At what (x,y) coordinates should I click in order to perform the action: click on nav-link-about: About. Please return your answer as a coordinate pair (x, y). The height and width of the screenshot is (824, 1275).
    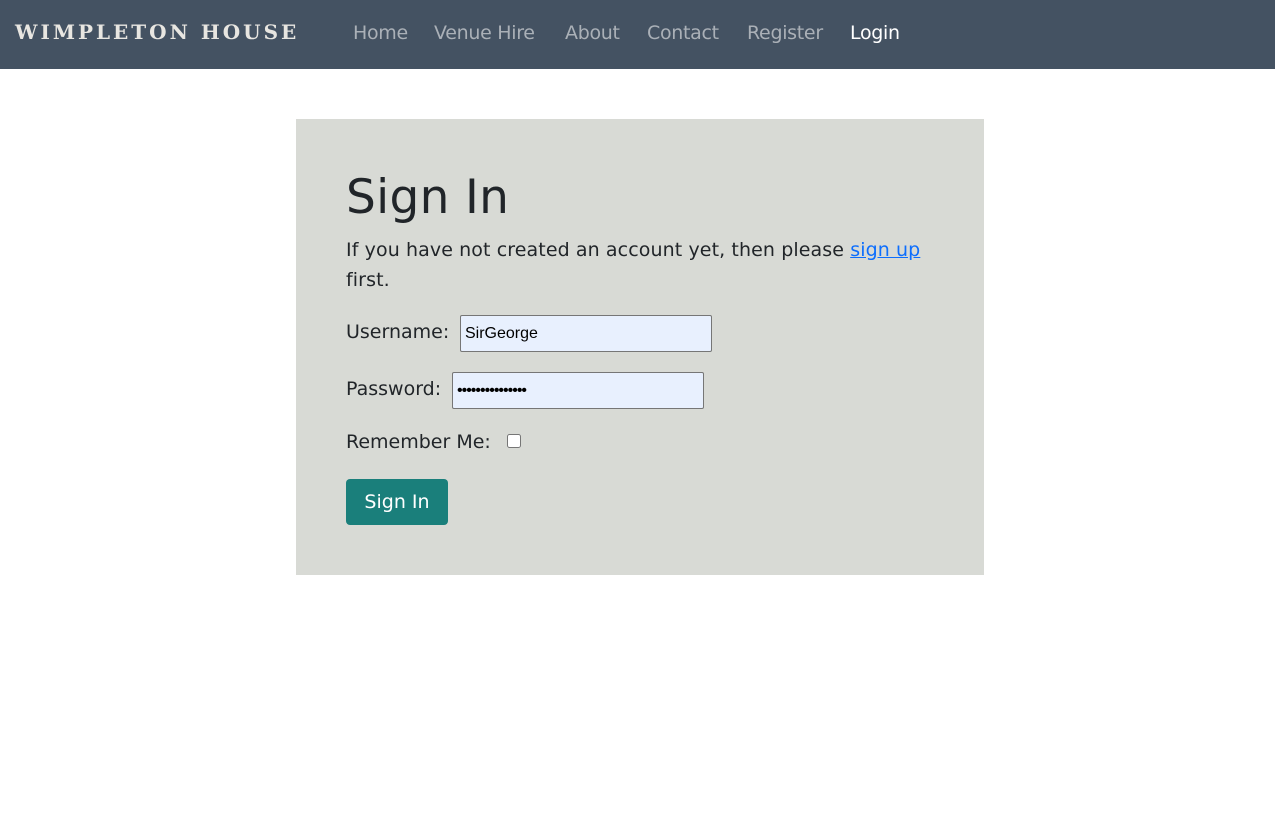
    Looking at the image, I should click on (592, 33).